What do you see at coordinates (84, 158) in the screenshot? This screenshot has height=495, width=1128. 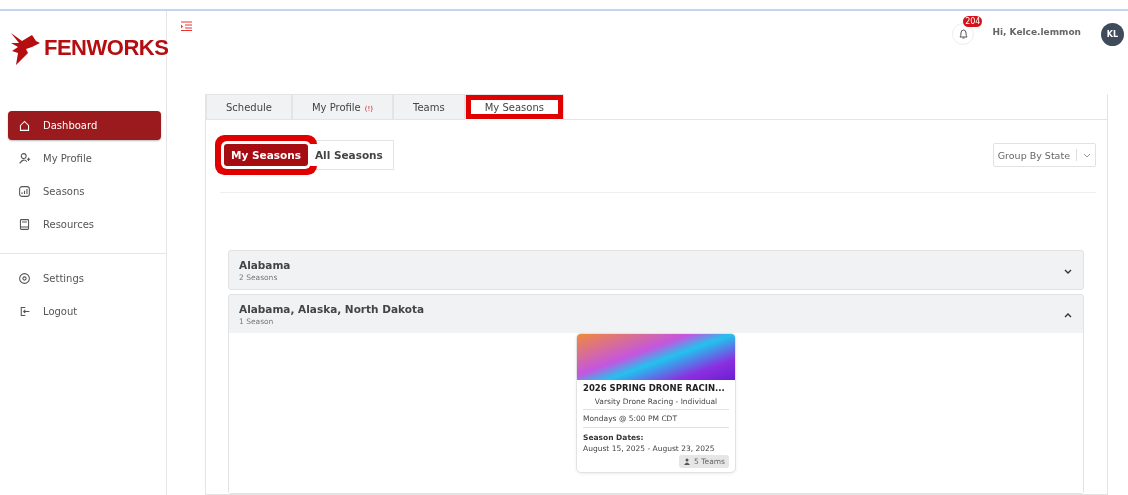 I see `sidebar-item: My Profile` at bounding box center [84, 158].